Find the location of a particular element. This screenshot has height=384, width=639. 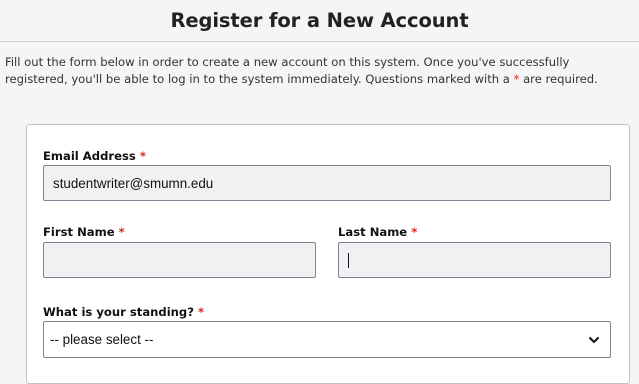

title-divider is located at coordinates (319, 41).